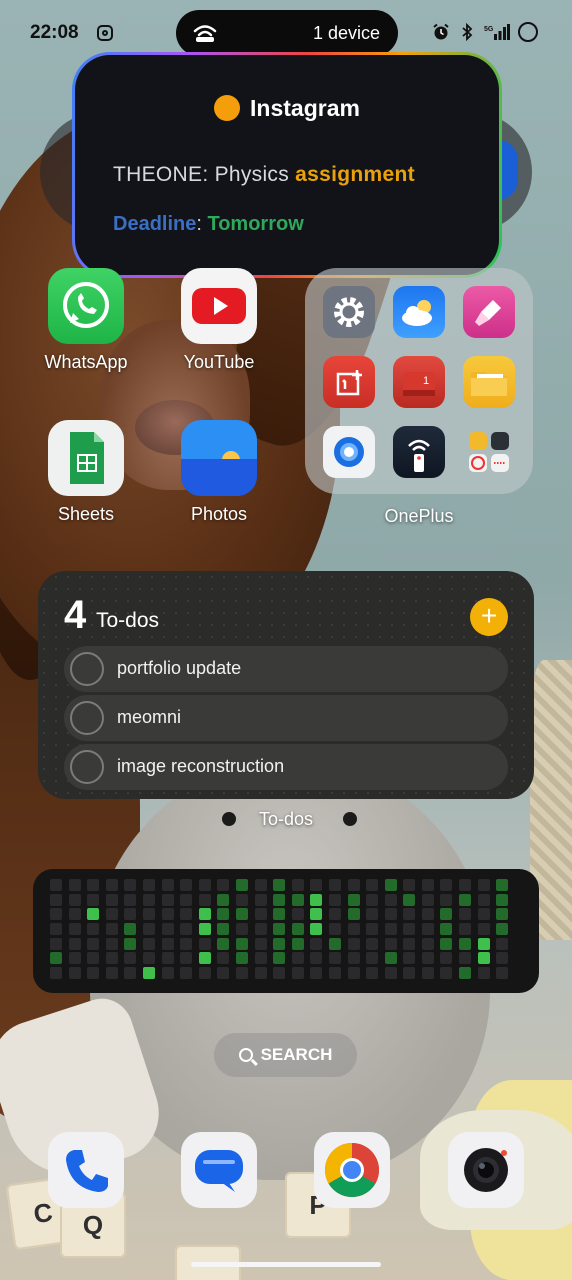 This screenshot has width=572, height=1280. What do you see at coordinates (75, 615) in the screenshot?
I see `todo-count: 4` at bounding box center [75, 615].